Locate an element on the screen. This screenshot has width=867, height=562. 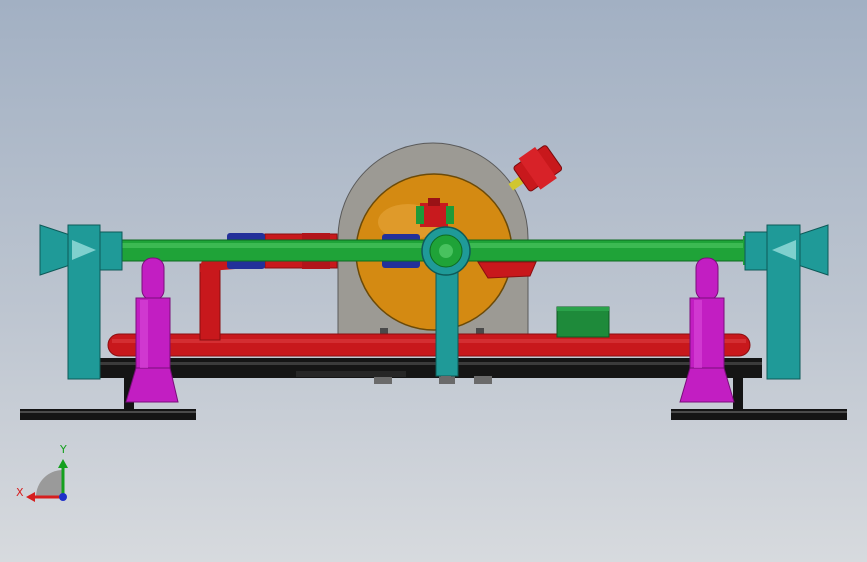
coordinate-triad is located at coordinates (47, 480).